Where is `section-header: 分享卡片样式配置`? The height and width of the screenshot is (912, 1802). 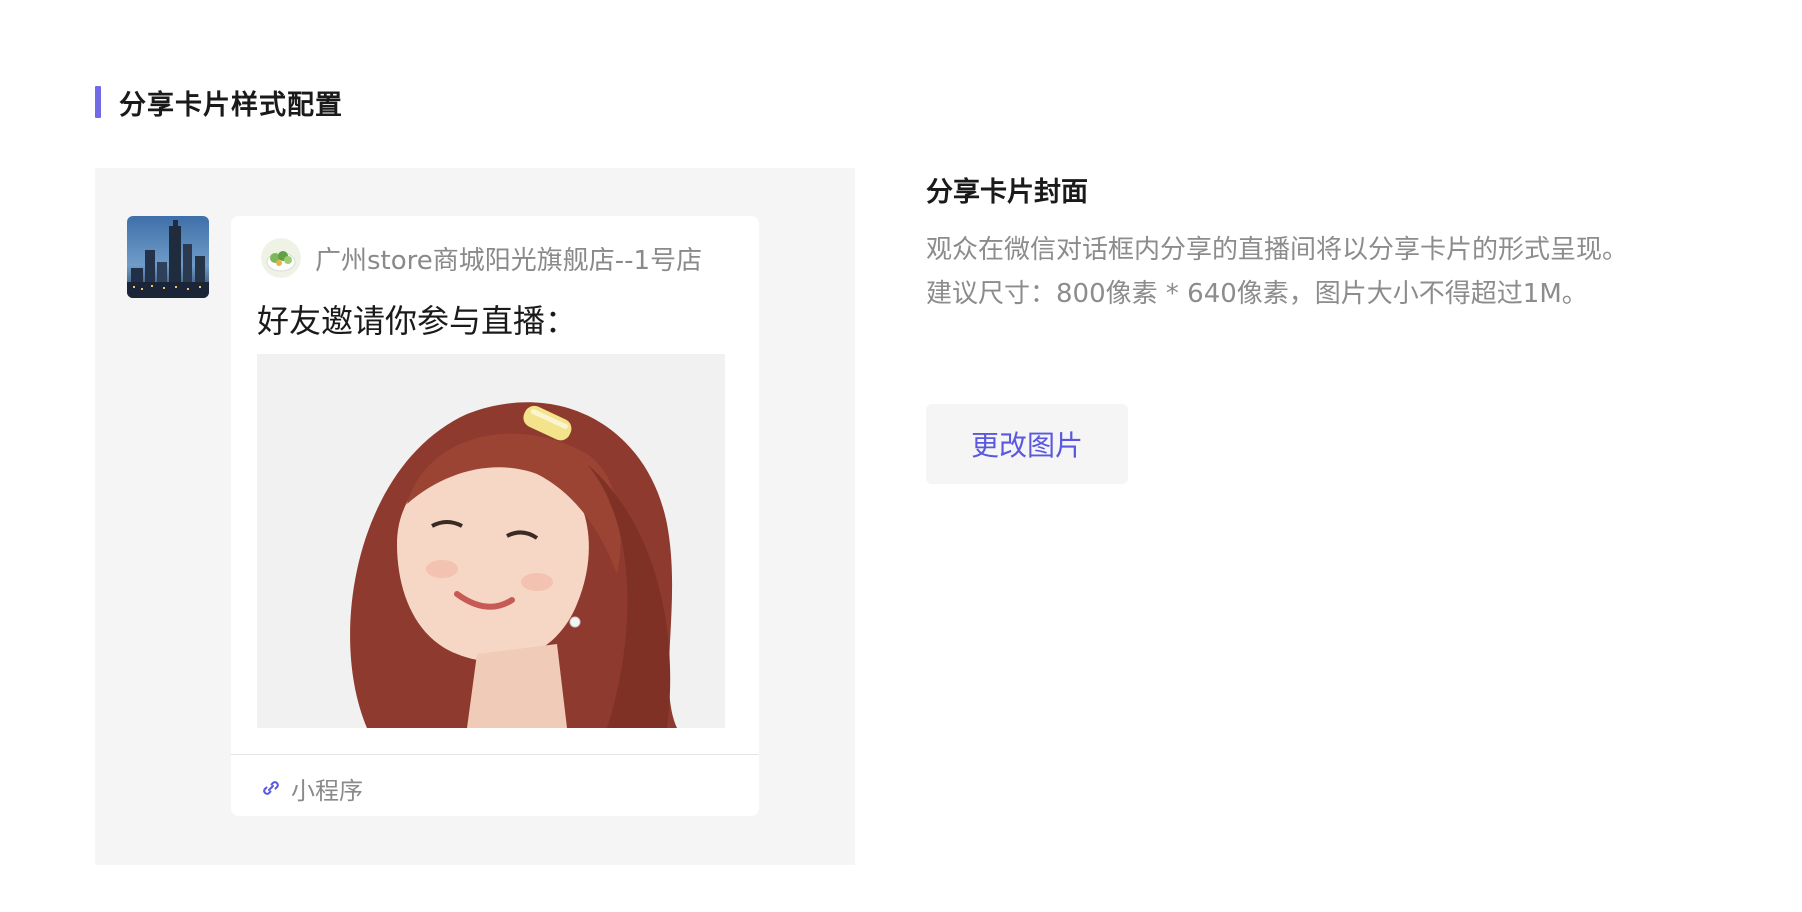 section-header: 分享卡片样式配置 is located at coordinates (219, 103).